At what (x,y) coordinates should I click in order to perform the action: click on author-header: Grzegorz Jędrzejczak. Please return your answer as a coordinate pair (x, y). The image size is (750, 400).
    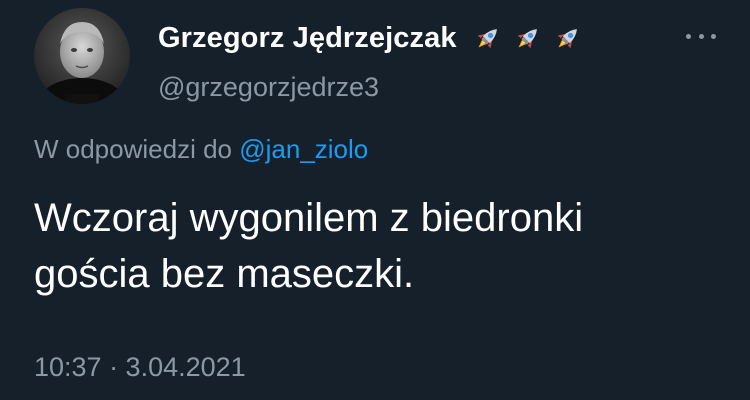
    Looking at the image, I should click on (370, 38).